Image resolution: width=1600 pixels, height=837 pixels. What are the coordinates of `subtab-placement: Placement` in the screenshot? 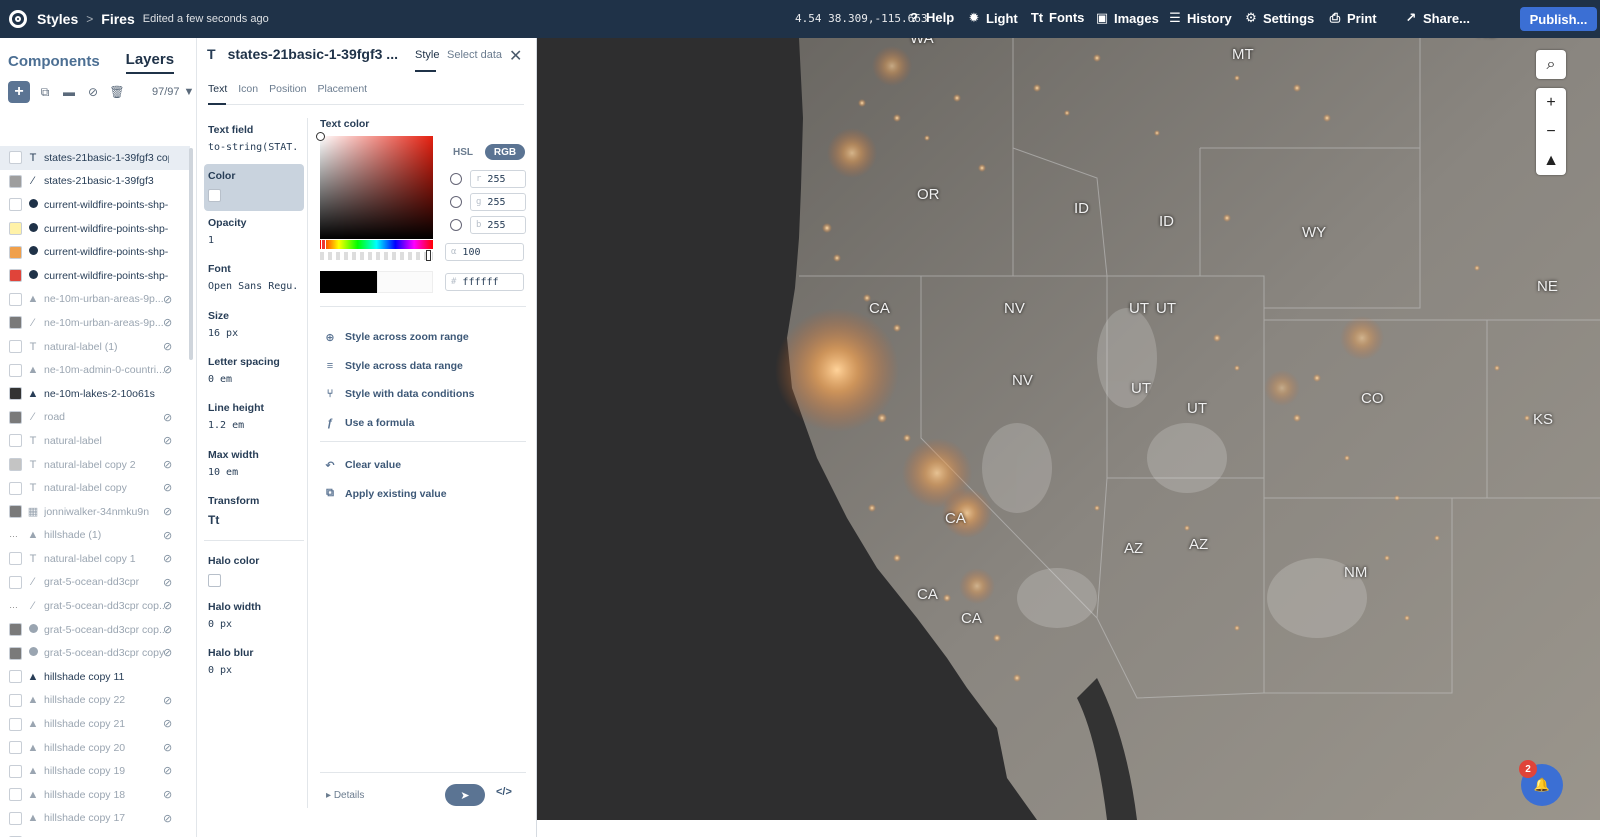 It's located at (342, 89).